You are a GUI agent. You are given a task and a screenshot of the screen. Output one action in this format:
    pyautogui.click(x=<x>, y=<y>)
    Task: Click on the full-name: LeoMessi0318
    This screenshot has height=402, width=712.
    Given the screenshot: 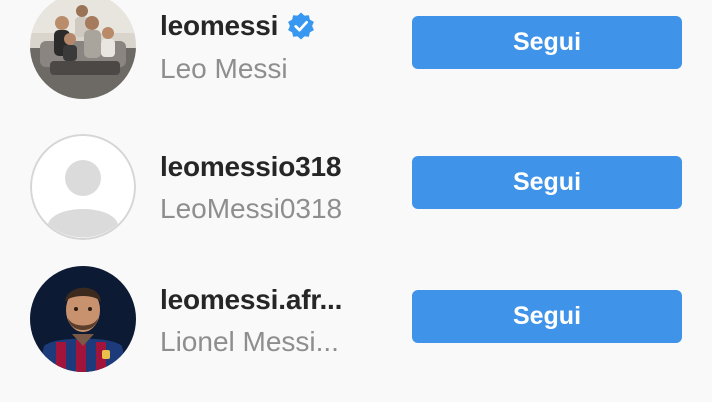 What is the action you would take?
    pyautogui.click(x=251, y=208)
    